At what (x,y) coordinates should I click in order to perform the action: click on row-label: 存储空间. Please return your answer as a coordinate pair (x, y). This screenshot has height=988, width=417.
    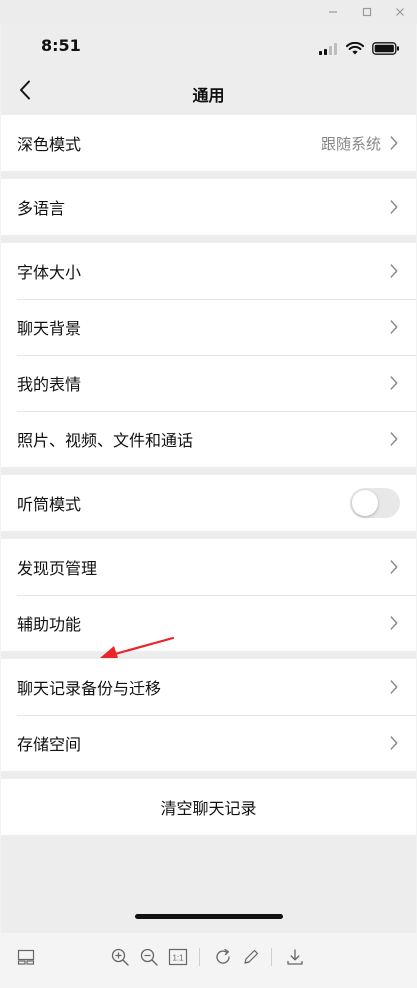
    Looking at the image, I should click on (49, 744).